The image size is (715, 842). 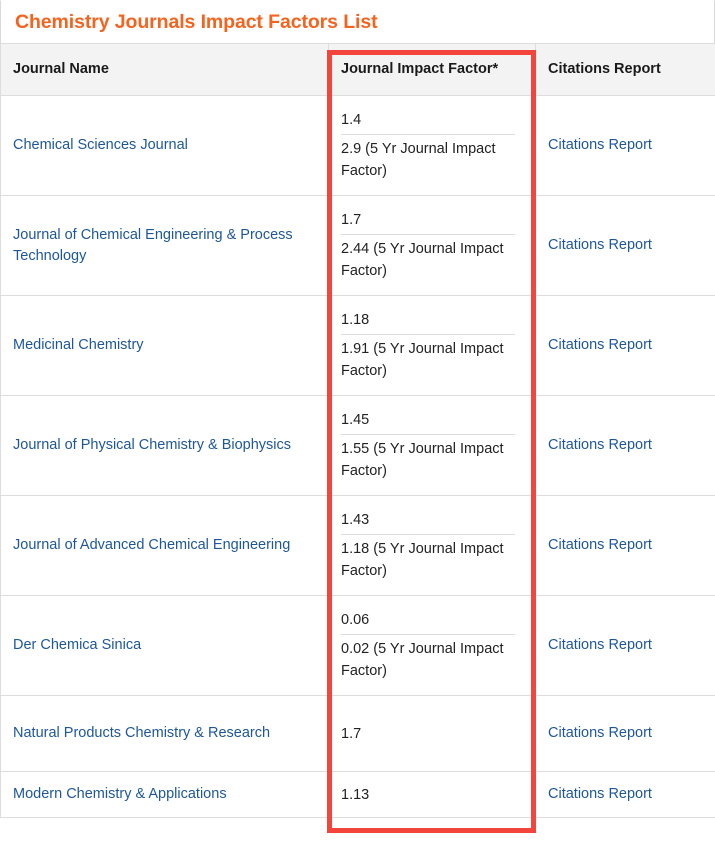 I want to click on cell-journal-name: Medicinal Chemistry, so click(x=164, y=345).